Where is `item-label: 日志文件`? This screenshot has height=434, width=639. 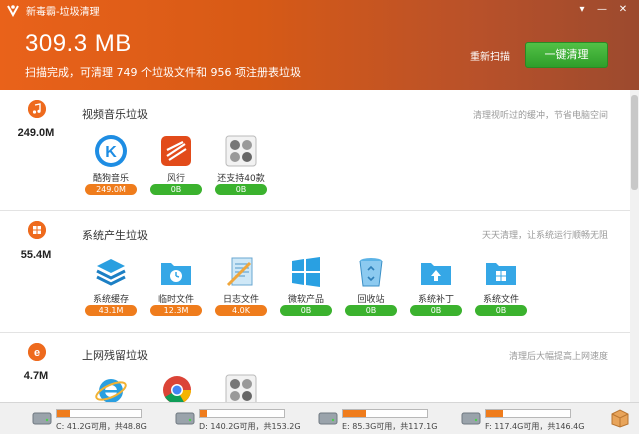
item-label: 日志文件 is located at coordinates (240, 300).